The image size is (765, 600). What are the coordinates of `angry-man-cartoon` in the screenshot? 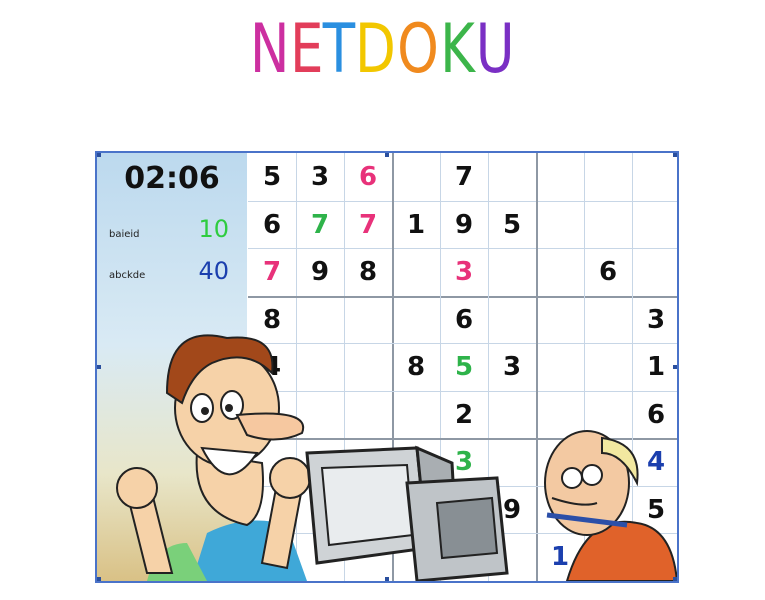 It's located at (610, 505).